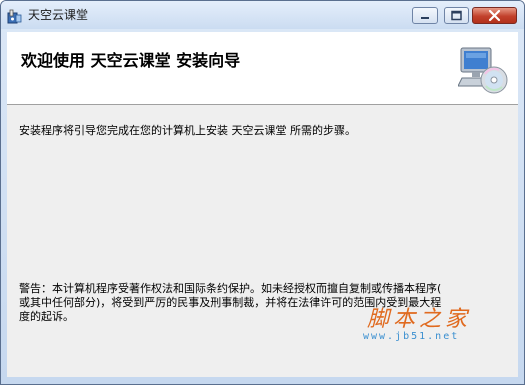 The image size is (525, 385). What do you see at coordinates (411, 336) in the screenshot?
I see `watermark-url: www.jb51.net` at bounding box center [411, 336].